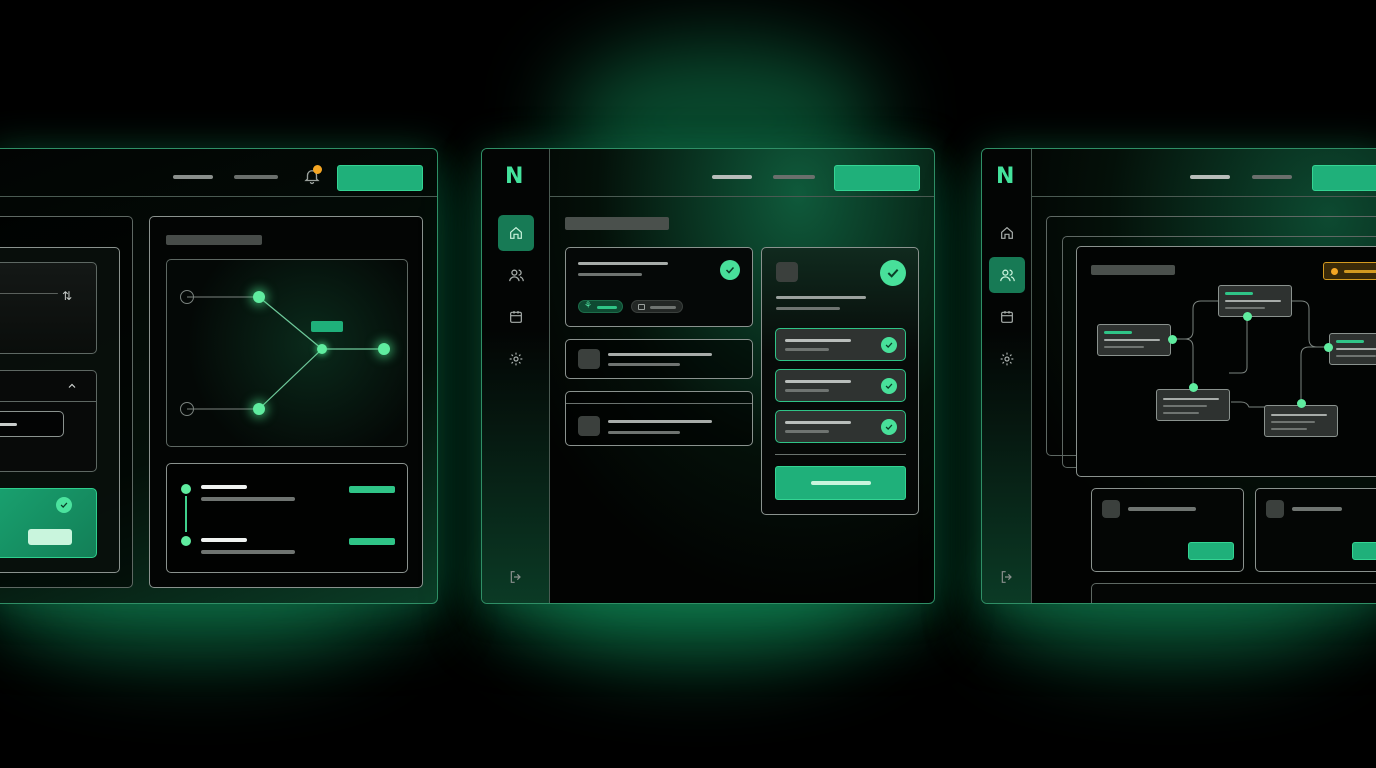  I want to click on page-title, so click(617, 223).